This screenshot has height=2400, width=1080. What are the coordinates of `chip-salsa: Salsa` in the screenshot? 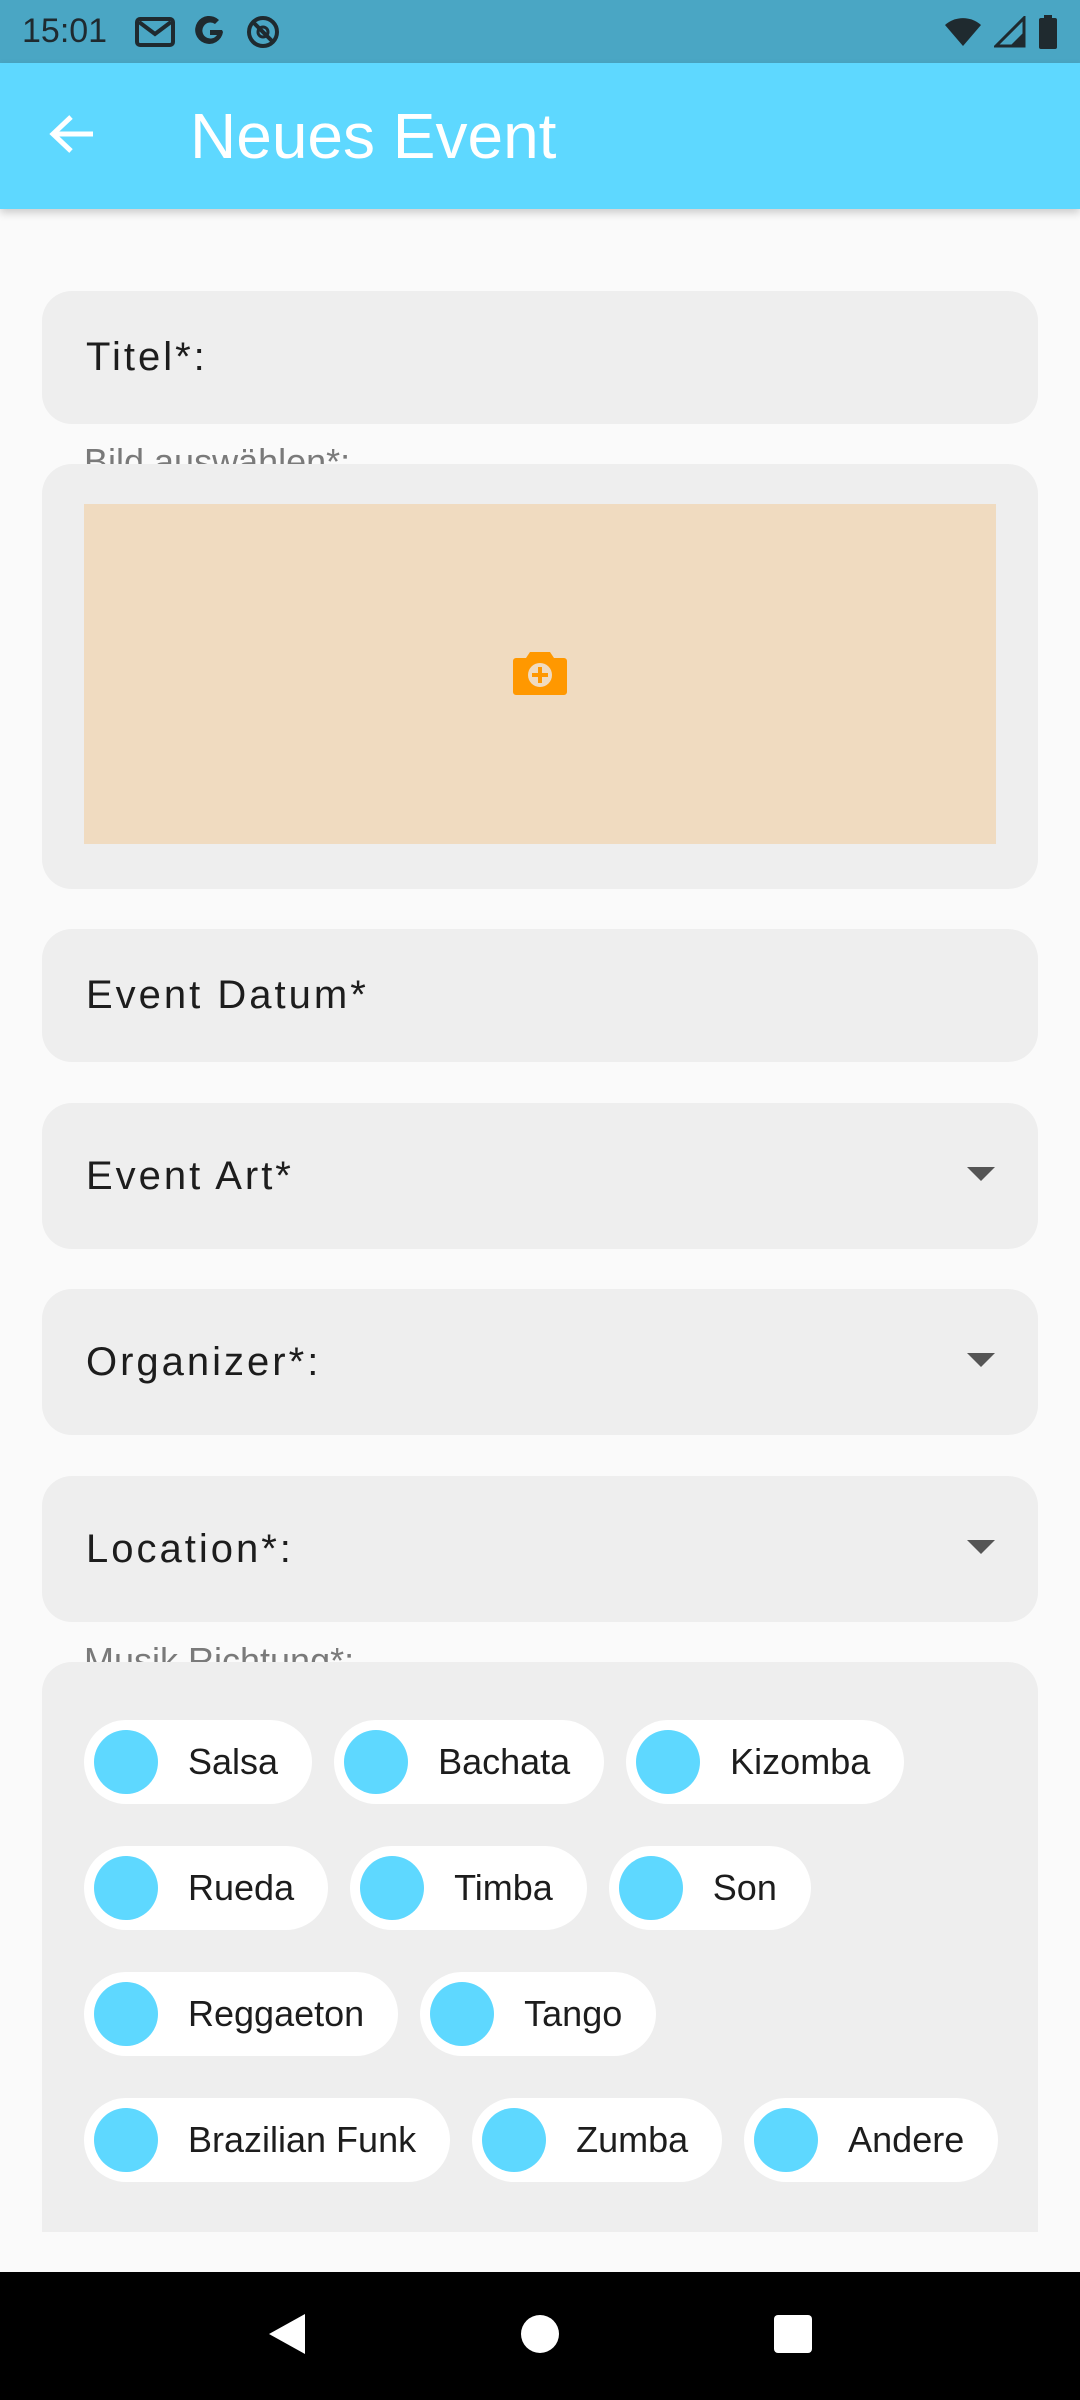 It's located at (198, 1762).